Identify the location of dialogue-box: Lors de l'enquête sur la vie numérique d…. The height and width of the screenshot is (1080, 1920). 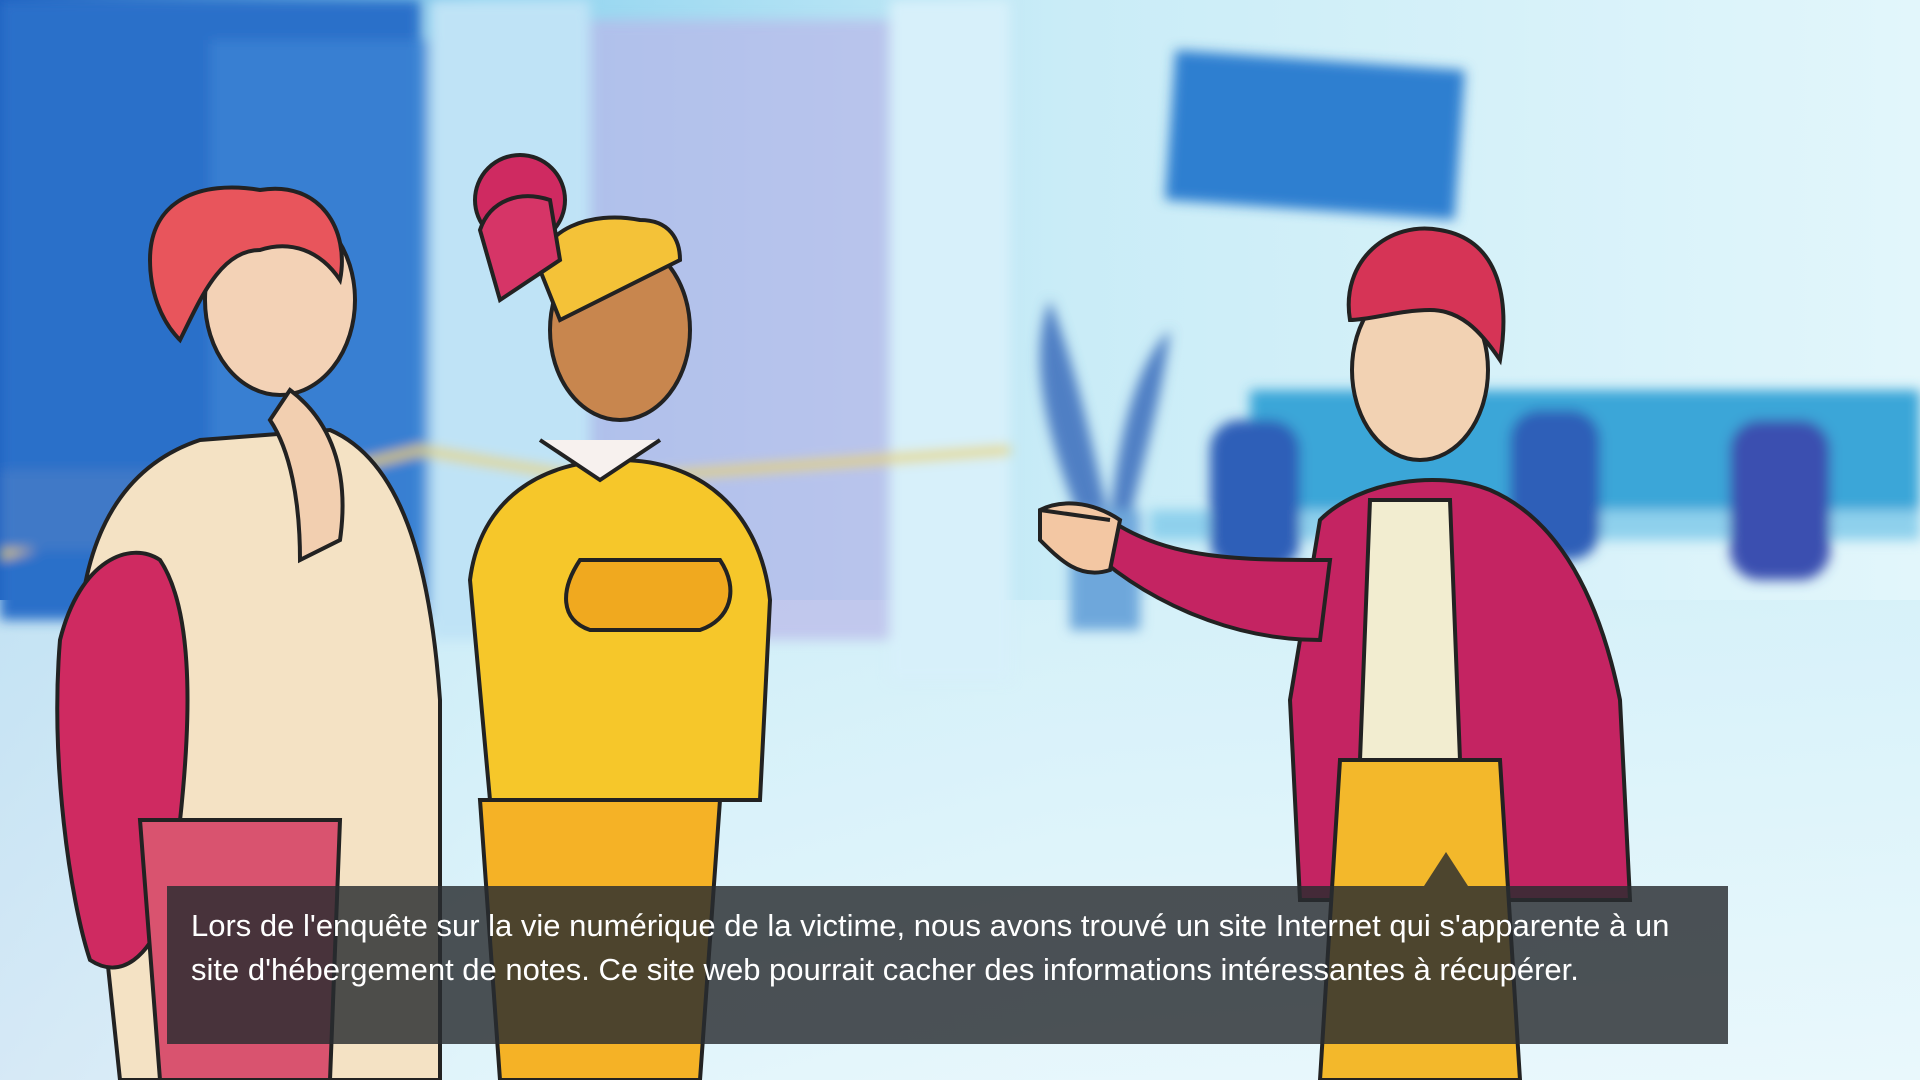
(947, 965).